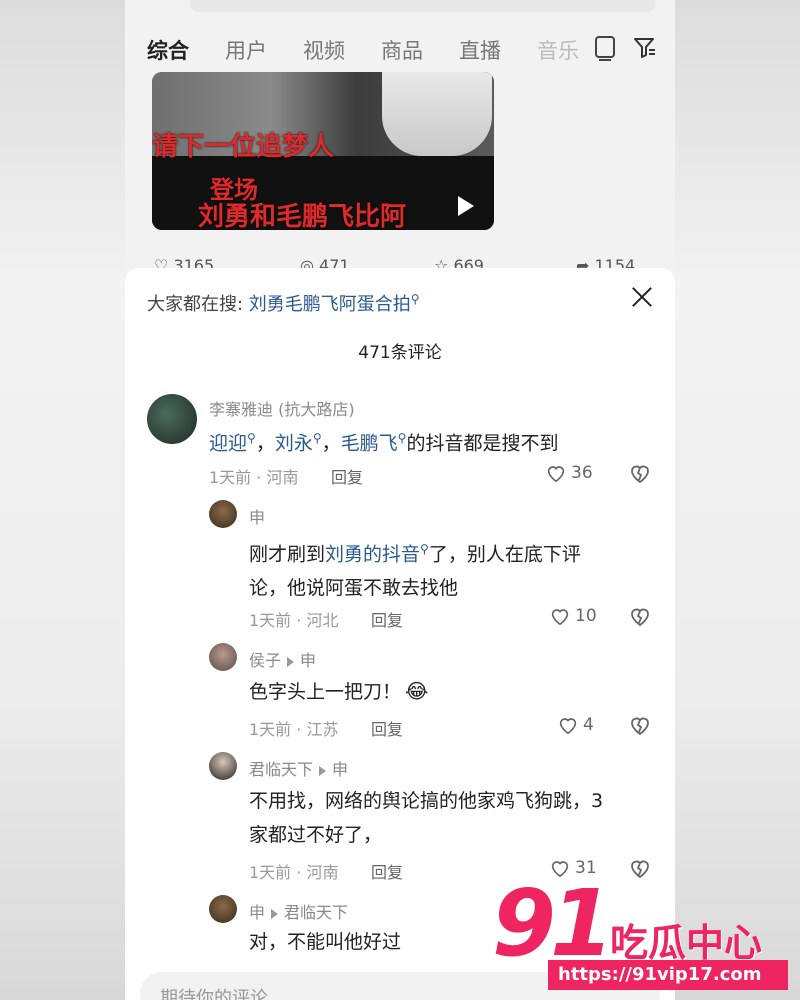 The width and height of the screenshot is (800, 1000). Describe the element at coordinates (437, 114) in the screenshot. I see `video-person` at that location.